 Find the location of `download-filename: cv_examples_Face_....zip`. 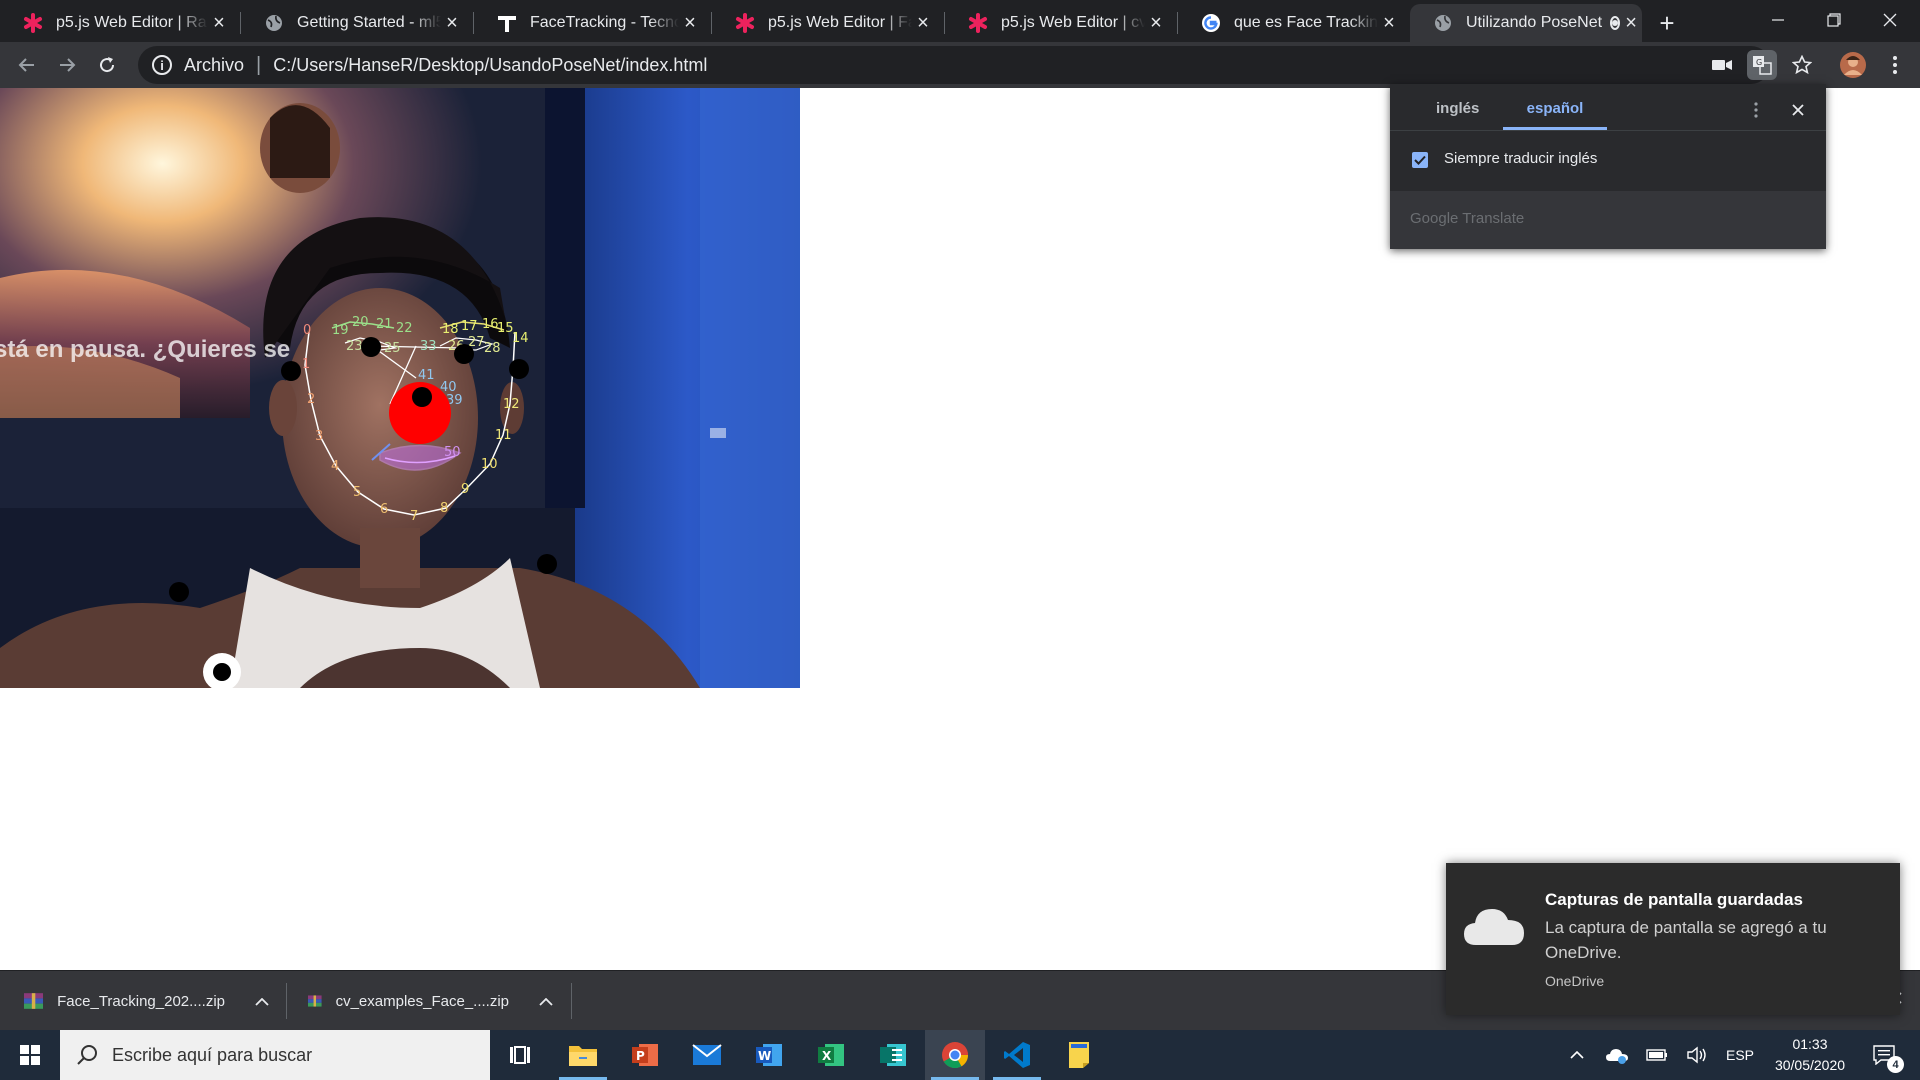

download-filename: cv_examples_Face_....zip is located at coordinates (422, 1001).